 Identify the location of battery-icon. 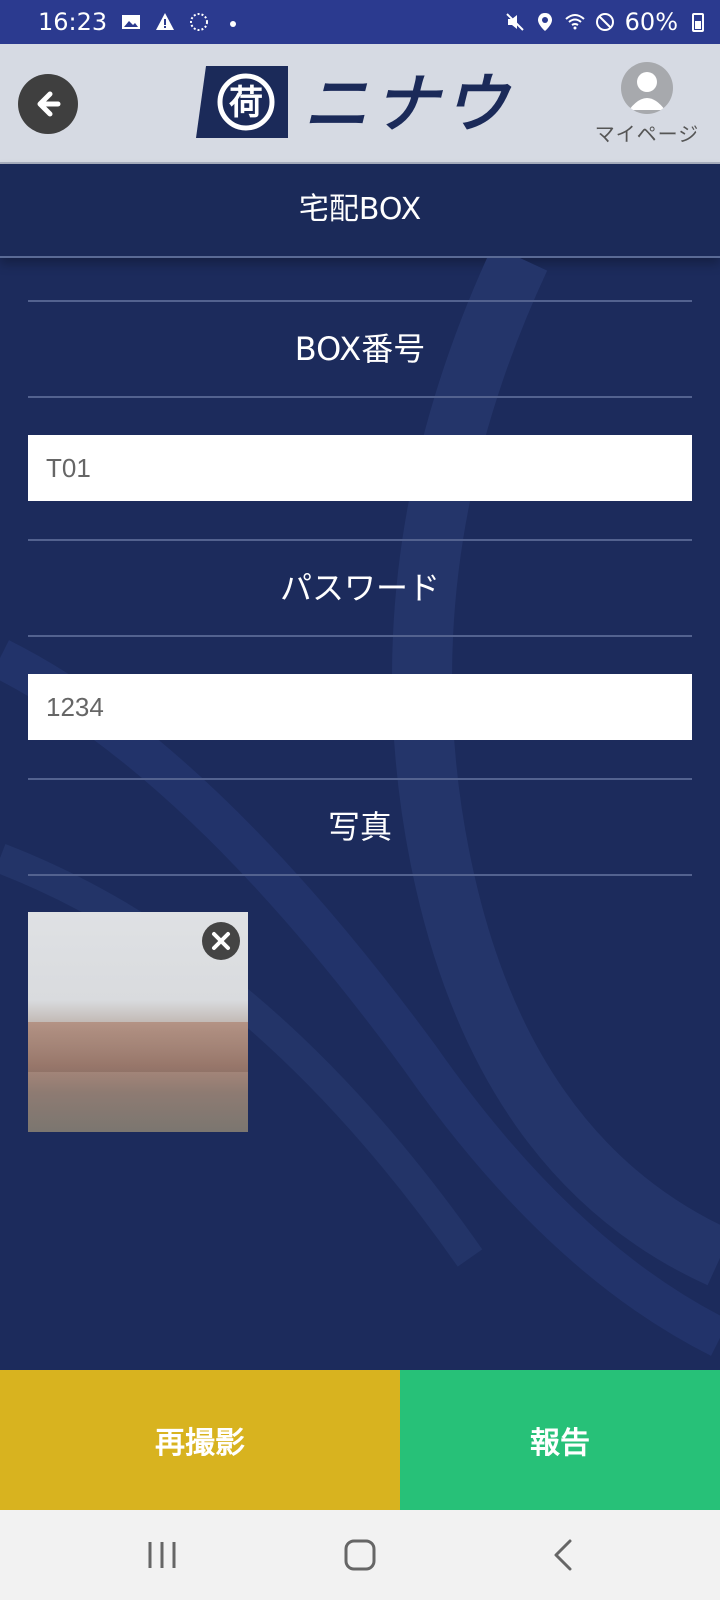
(698, 22).